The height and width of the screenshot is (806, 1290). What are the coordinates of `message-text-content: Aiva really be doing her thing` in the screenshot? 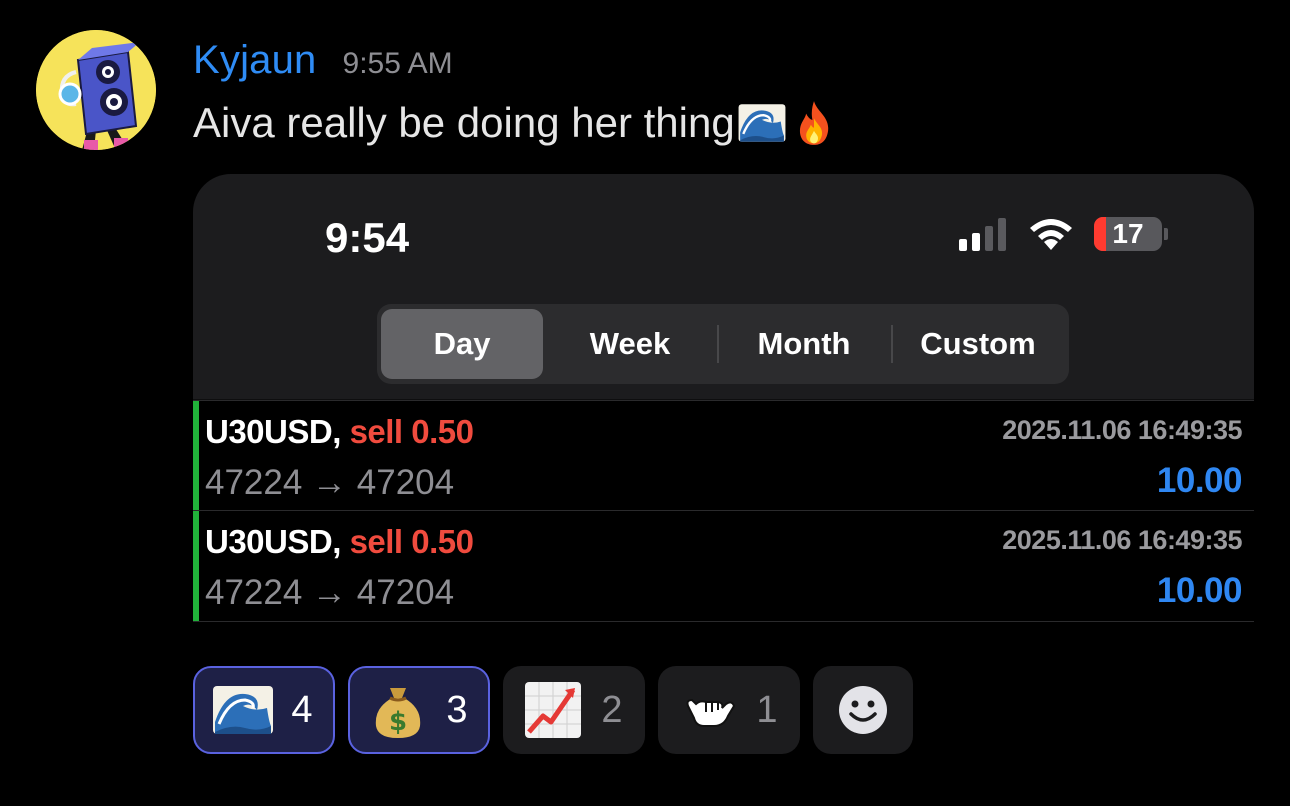 It's located at (464, 122).